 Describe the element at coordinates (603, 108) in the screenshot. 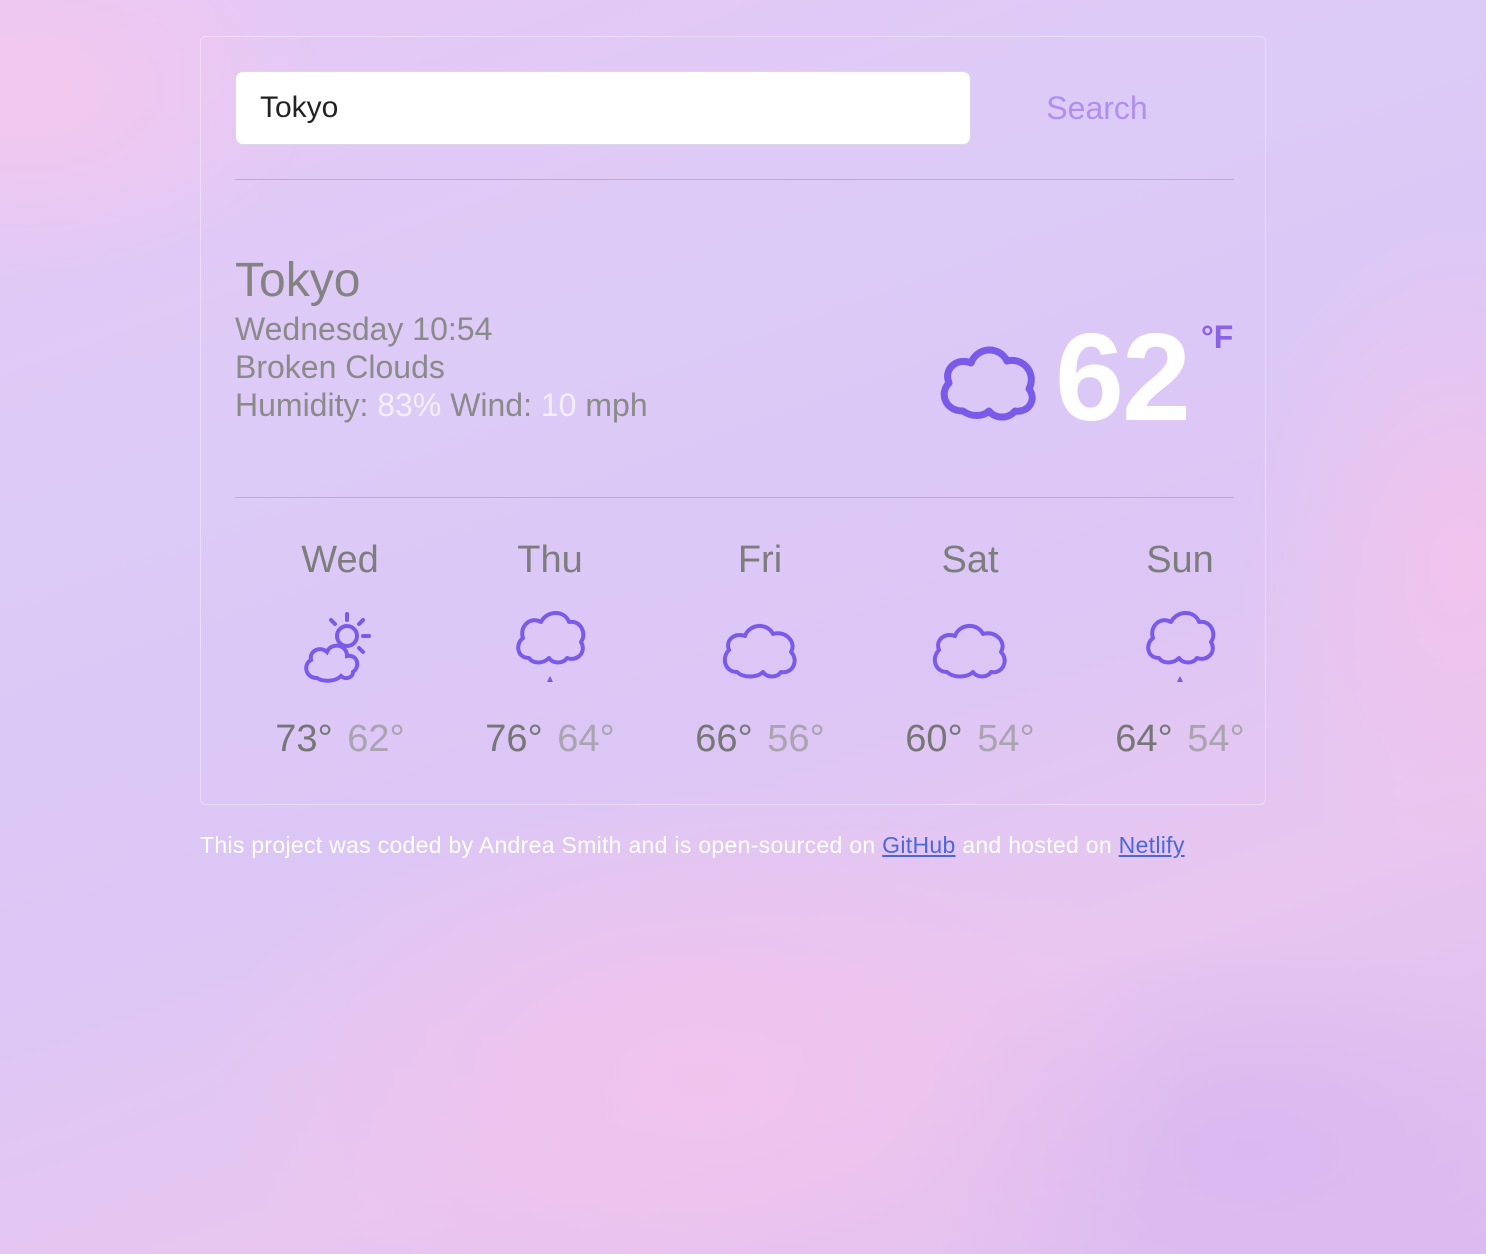

I see `city-search-input` at that location.